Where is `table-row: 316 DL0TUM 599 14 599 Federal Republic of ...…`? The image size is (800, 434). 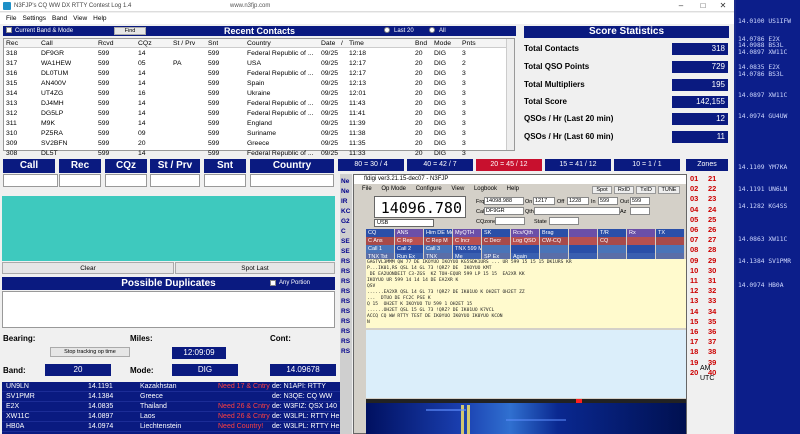
table-row: 316 DL0TUM 599 14 599 Federal Republic of ...… is located at coordinates (259, 74).